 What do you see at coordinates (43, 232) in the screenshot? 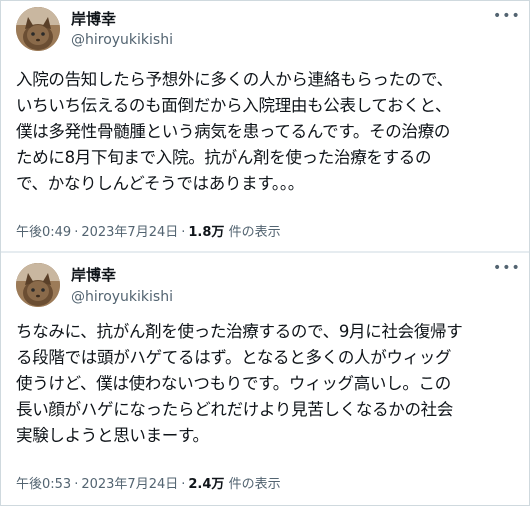
I see `tweet-time: 午後0:49` at bounding box center [43, 232].